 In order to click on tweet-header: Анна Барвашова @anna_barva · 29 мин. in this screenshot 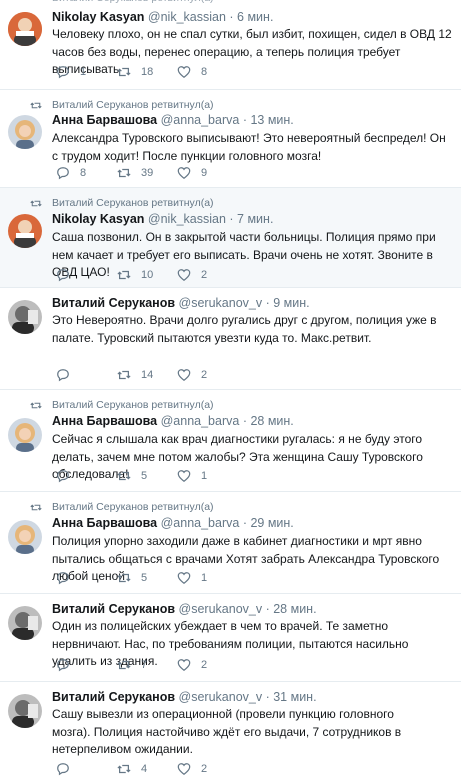, I will do `click(173, 523)`.